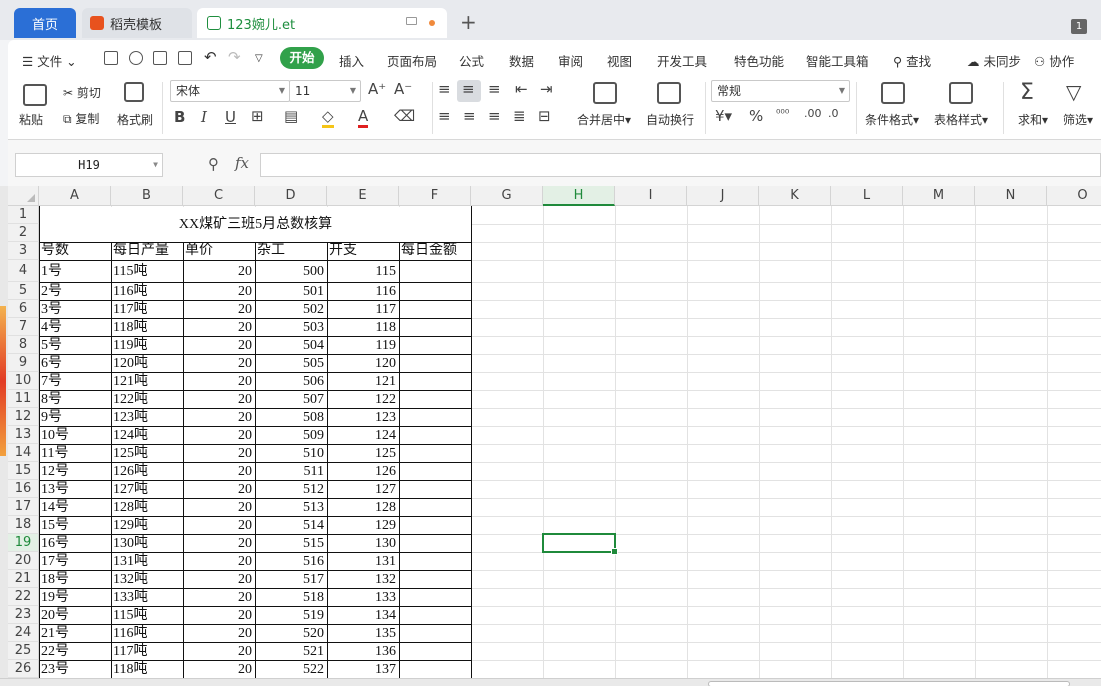 The width and height of the screenshot is (1101, 686). I want to click on row-header-3: 3, so click(23, 251).